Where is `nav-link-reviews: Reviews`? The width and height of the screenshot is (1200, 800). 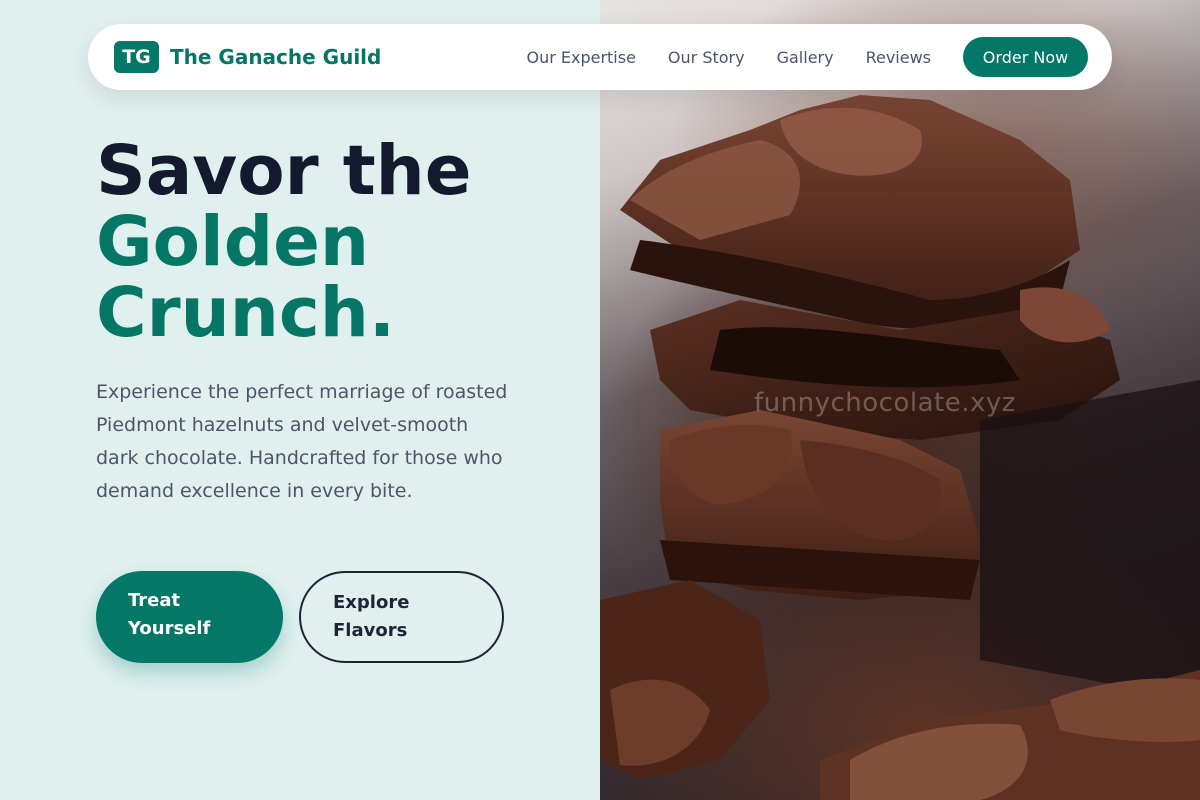
nav-link-reviews: Reviews is located at coordinates (898, 57).